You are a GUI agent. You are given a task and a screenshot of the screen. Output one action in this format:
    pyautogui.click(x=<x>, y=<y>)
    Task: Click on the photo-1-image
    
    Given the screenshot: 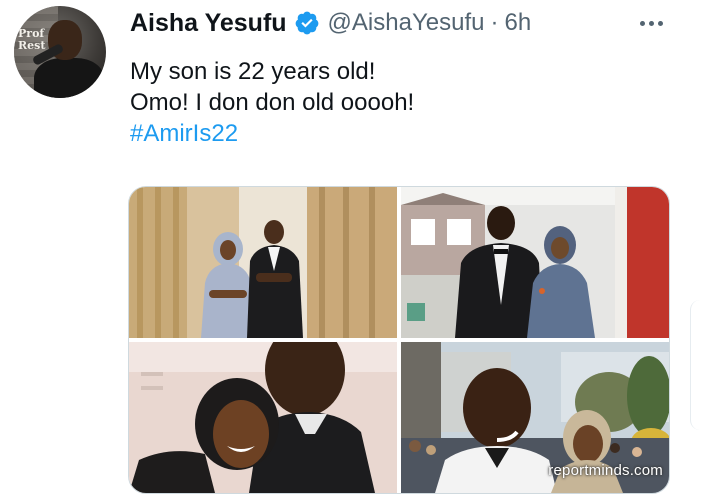 What is the action you would take?
    pyautogui.click(x=263, y=262)
    